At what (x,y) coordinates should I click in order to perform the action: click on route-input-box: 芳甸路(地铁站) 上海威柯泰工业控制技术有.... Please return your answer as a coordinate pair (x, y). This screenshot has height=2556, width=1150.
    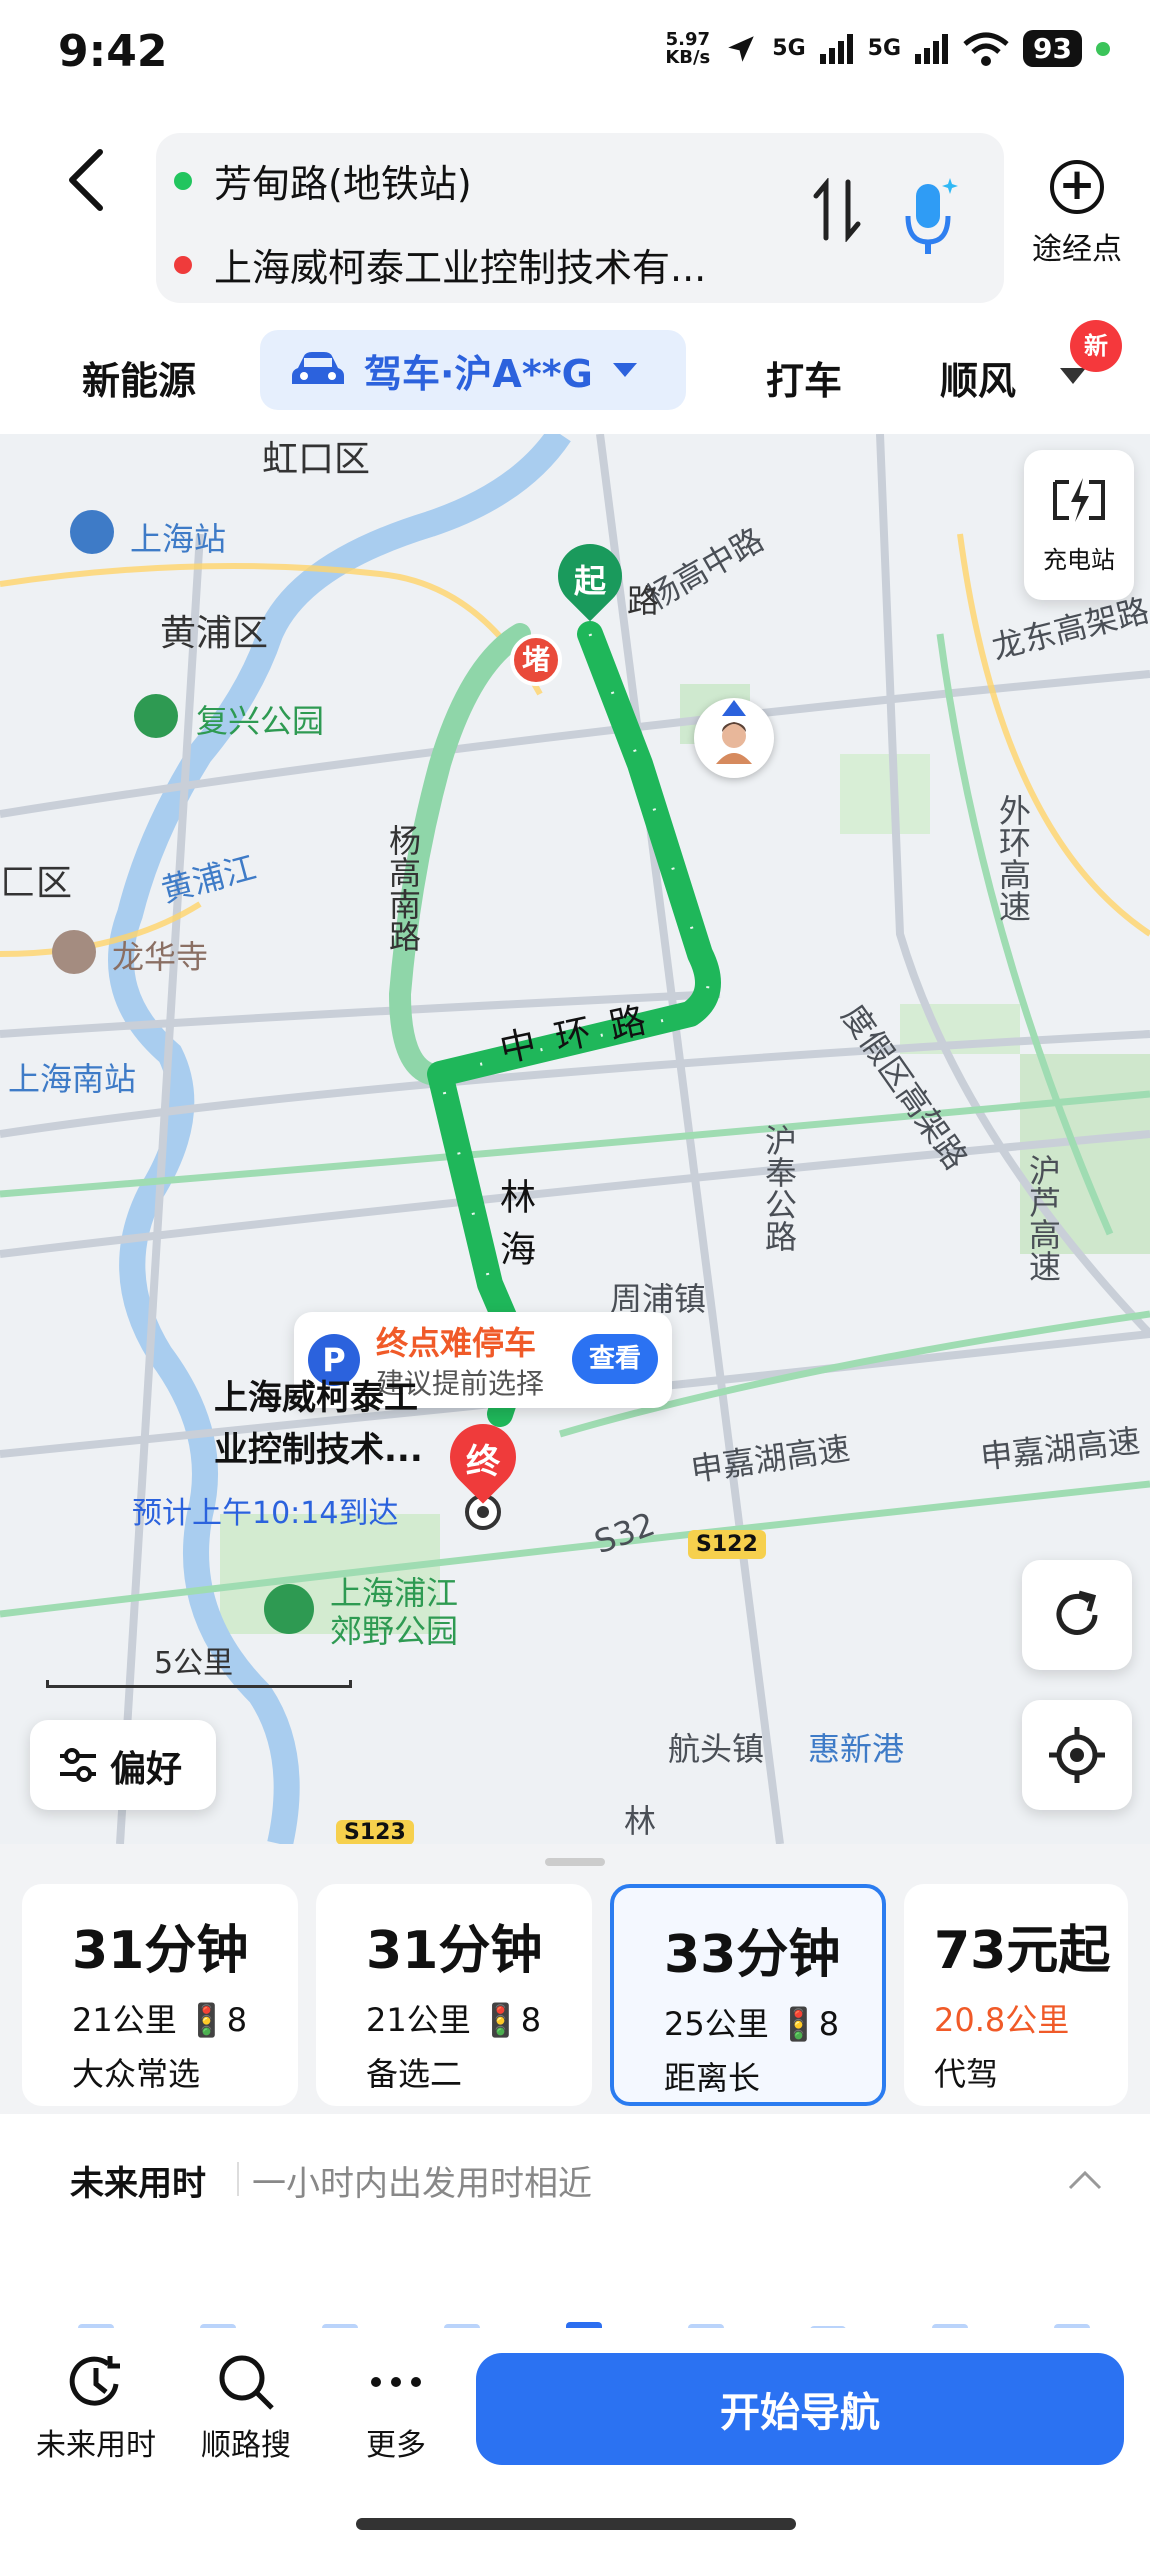
    Looking at the image, I should click on (580, 218).